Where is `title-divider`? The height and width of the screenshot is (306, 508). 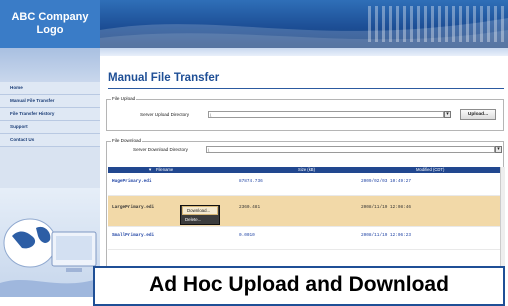
title-divider is located at coordinates (306, 88).